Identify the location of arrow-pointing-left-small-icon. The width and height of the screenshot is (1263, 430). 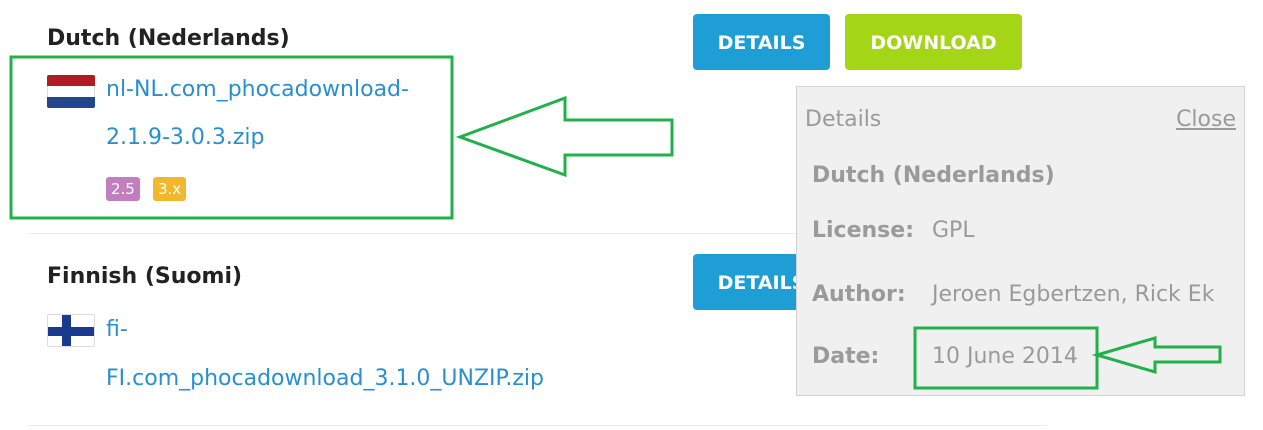
(1156, 355).